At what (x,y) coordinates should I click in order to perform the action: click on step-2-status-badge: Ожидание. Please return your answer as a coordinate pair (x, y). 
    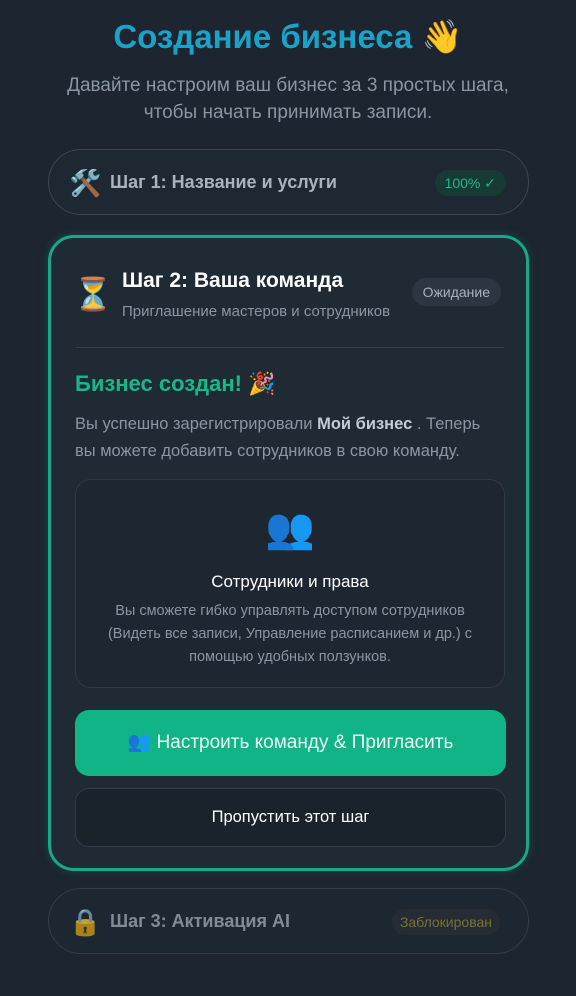
    Looking at the image, I should click on (456, 292).